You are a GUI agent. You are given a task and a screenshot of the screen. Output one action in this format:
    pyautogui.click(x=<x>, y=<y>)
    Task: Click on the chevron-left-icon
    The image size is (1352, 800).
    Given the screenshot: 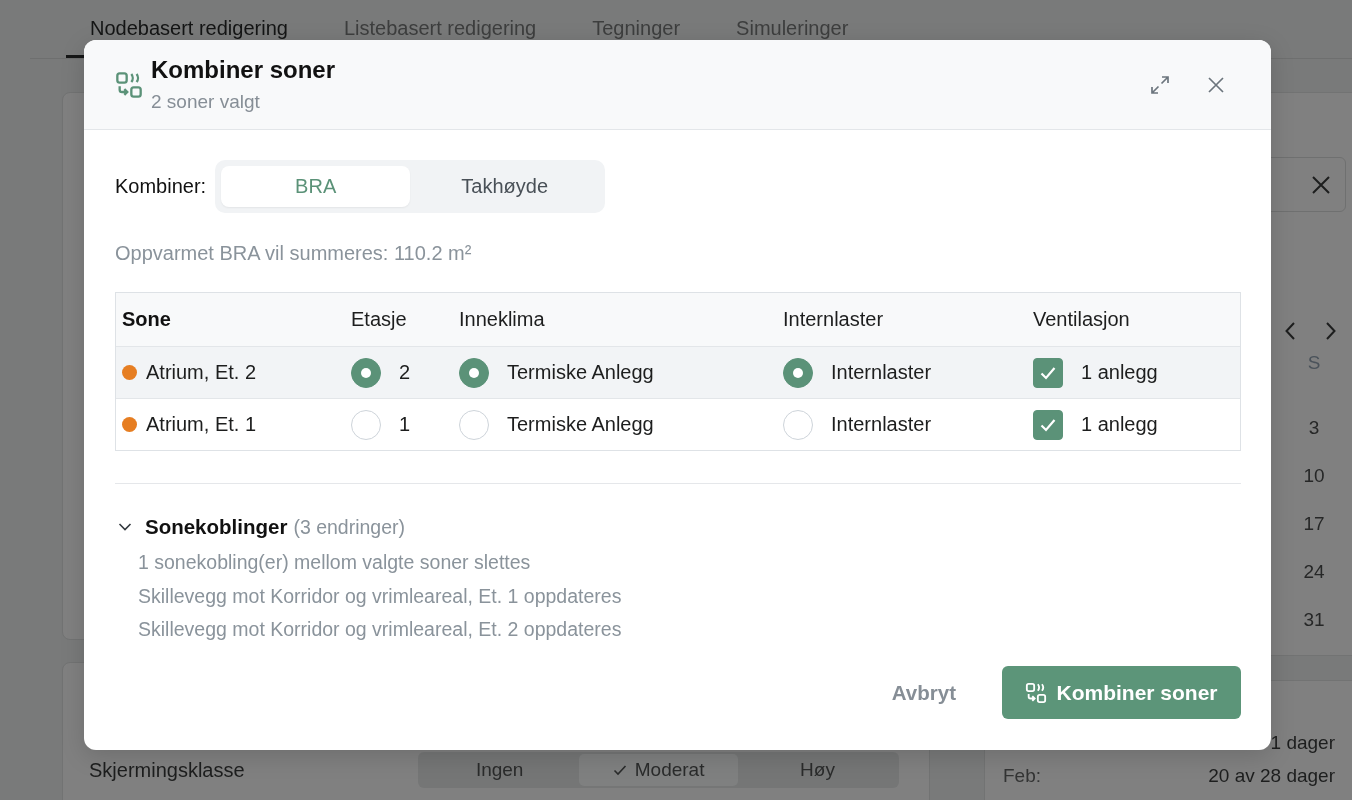 What is the action you would take?
    pyautogui.click(x=1290, y=331)
    